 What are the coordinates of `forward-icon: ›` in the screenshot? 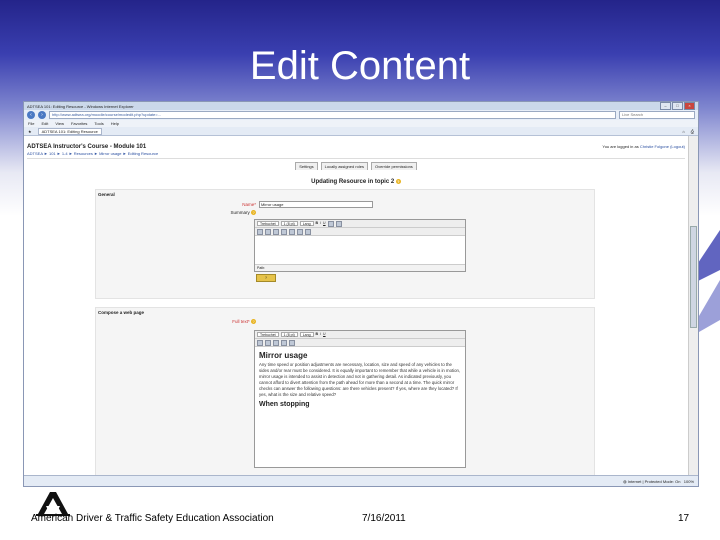 It's located at (42, 115).